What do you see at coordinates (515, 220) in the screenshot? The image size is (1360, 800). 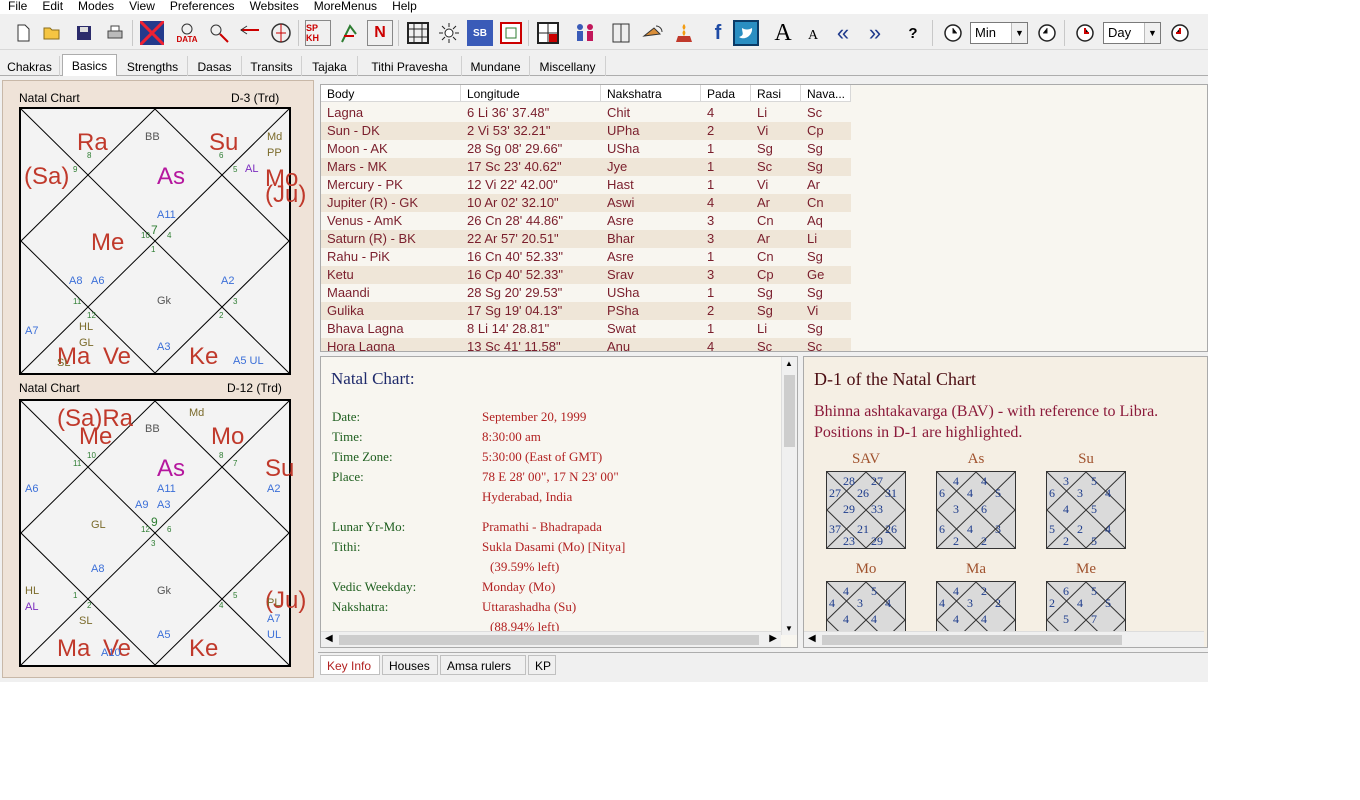 I see `table-cell: 26 Cn 28' 44.86"` at bounding box center [515, 220].